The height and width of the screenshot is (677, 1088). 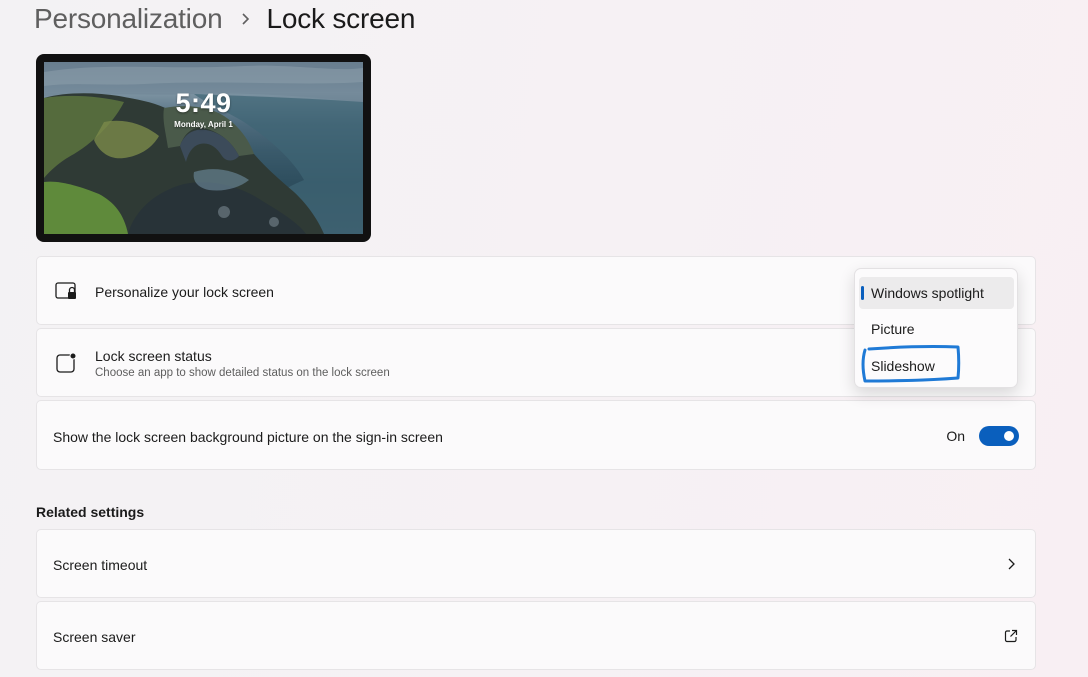 I want to click on screen-saver-label: Screen saver, so click(x=94, y=637).